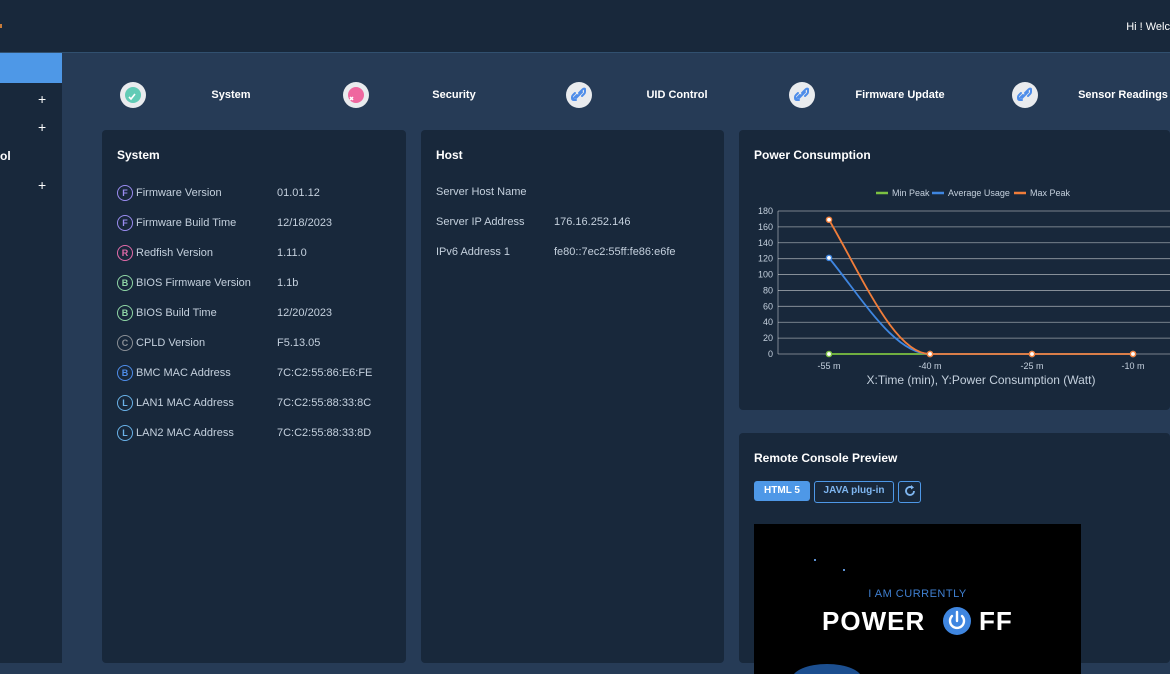 The width and height of the screenshot is (1170, 674). I want to click on tile-security: Security, so click(429, 95).